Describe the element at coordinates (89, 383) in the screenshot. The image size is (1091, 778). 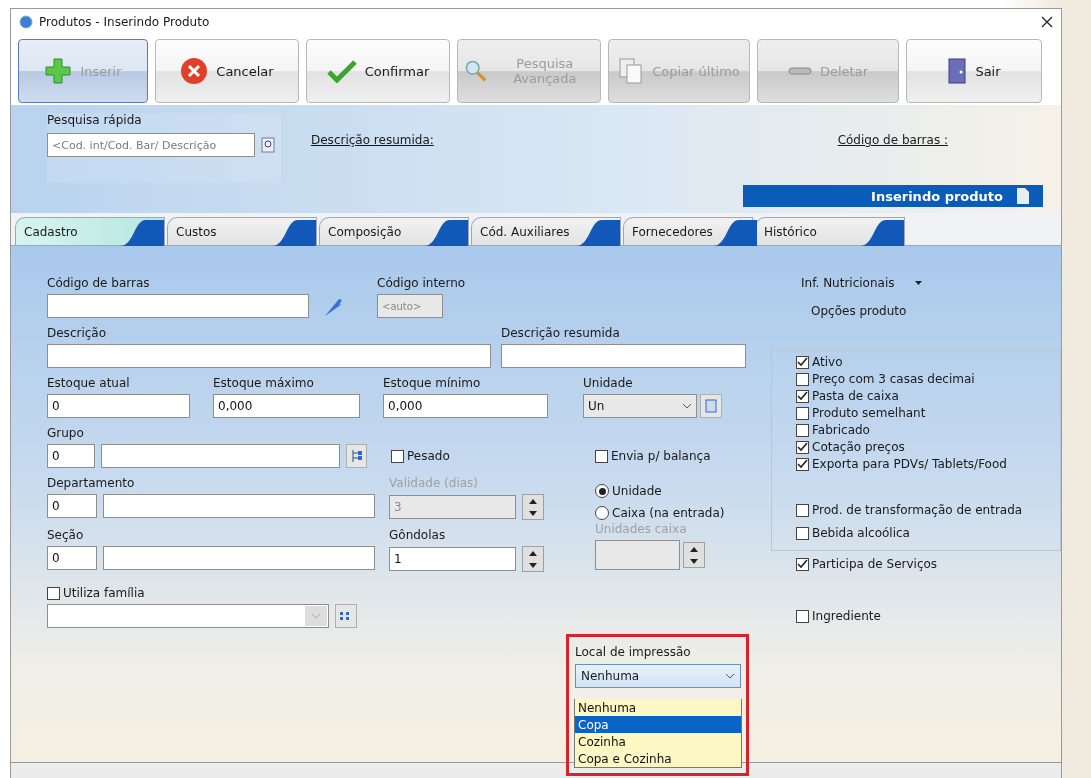
I see `field-label: Estoque atual` at that location.